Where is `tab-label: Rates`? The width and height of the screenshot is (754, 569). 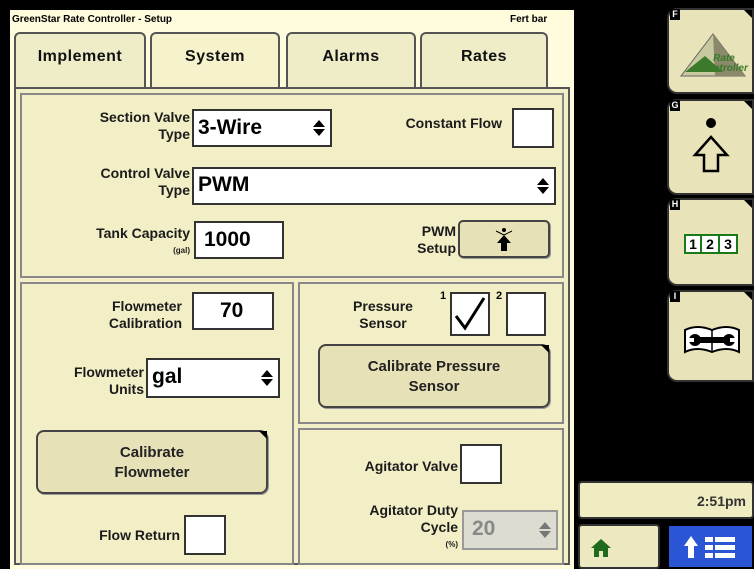 tab-label: Rates is located at coordinates (484, 56).